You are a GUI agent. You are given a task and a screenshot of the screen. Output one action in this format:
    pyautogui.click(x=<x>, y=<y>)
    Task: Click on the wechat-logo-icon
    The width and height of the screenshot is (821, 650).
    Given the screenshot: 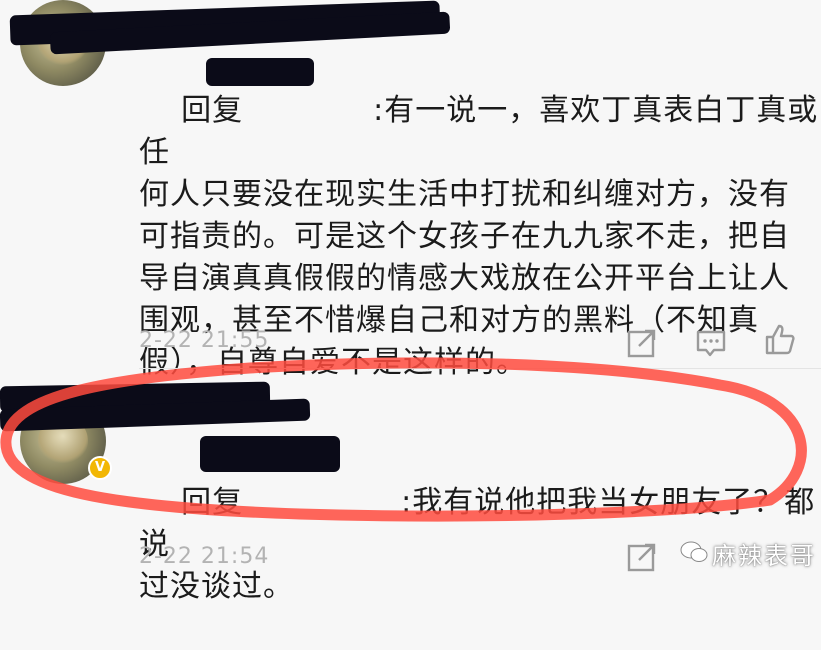 What is the action you would take?
    pyautogui.click(x=694, y=551)
    